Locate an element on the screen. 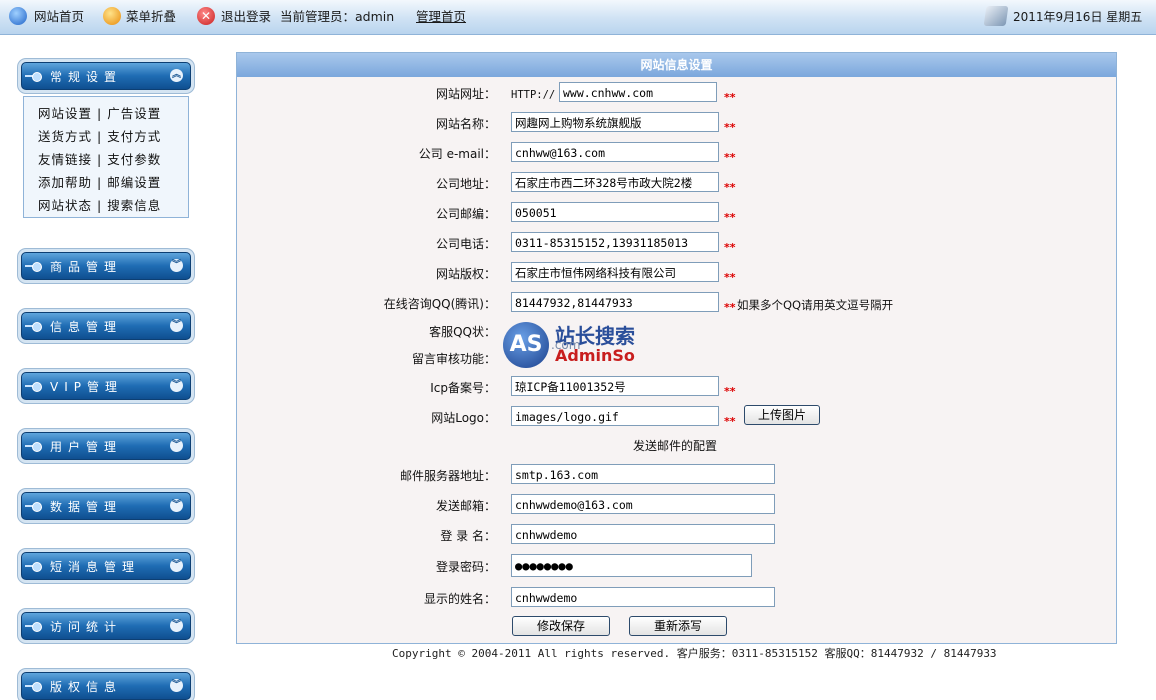  site-url-input: www.cnhww.com is located at coordinates (638, 92).